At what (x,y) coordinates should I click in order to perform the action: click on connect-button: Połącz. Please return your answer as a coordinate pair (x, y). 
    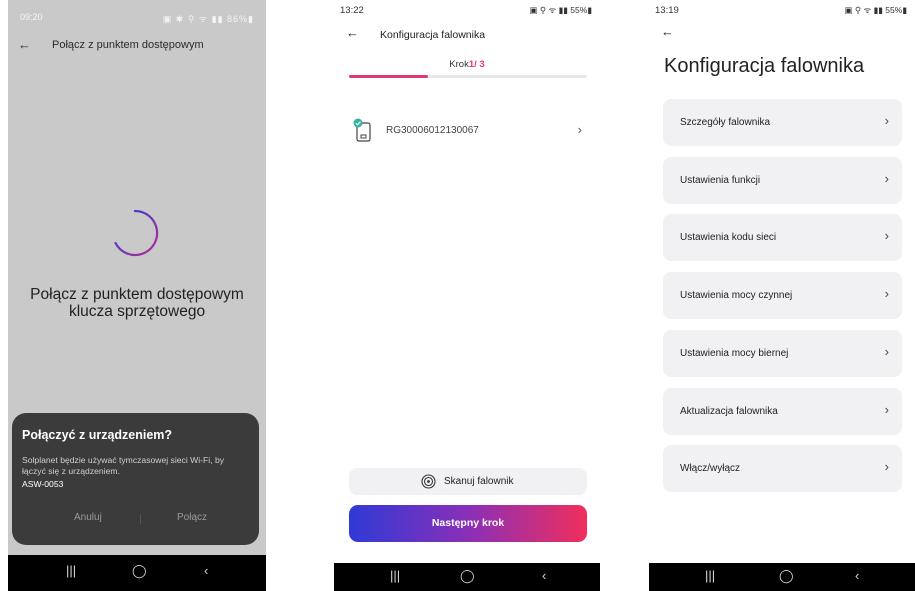
    Looking at the image, I should click on (192, 517).